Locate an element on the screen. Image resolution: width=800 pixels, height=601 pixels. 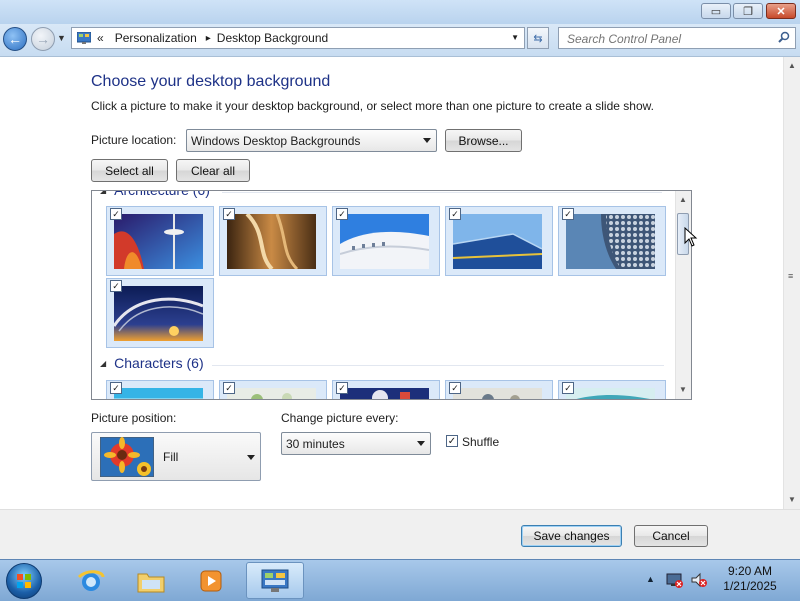
internet-explorer-icon is located at coordinates (91, 580).